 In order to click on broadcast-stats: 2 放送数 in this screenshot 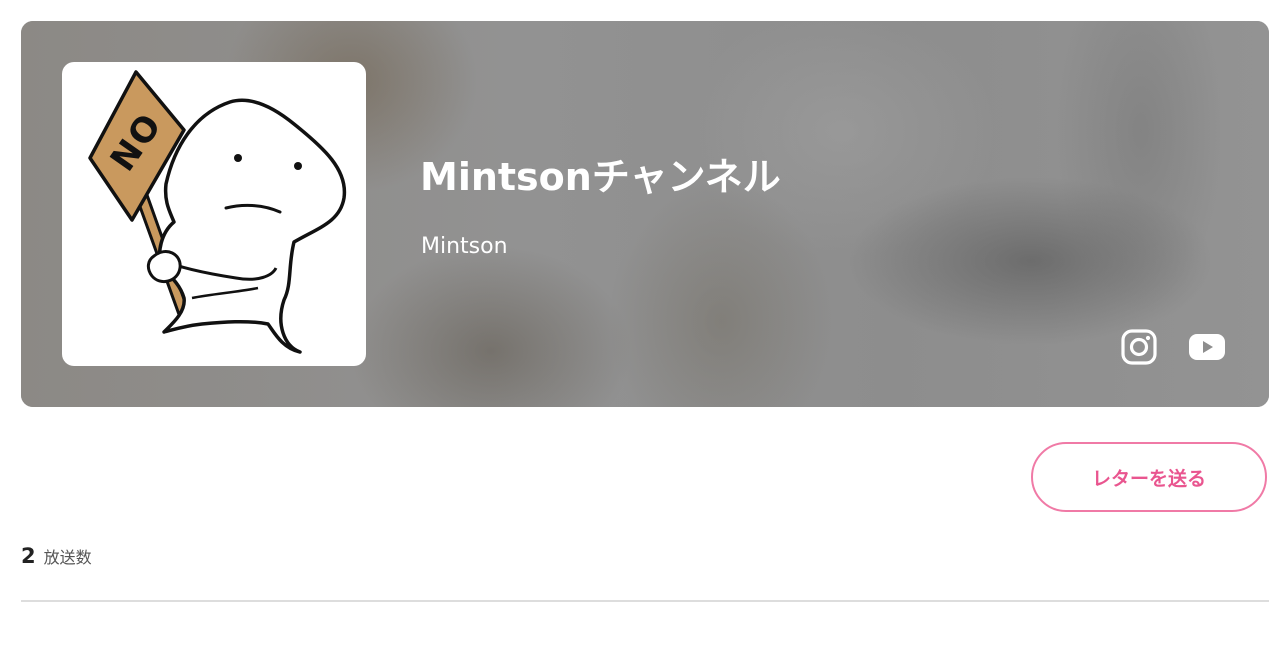, I will do `click(56, 556)`.